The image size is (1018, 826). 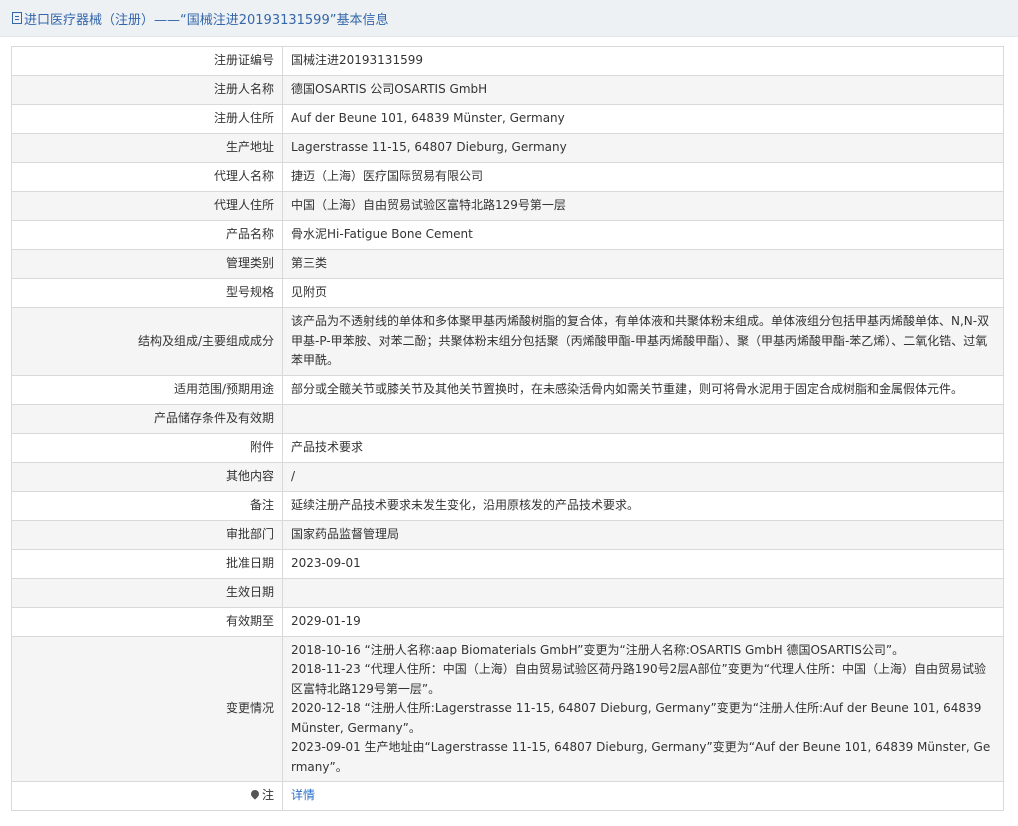 I want to click on row-value: 第三类, so click(x=643, y=264).